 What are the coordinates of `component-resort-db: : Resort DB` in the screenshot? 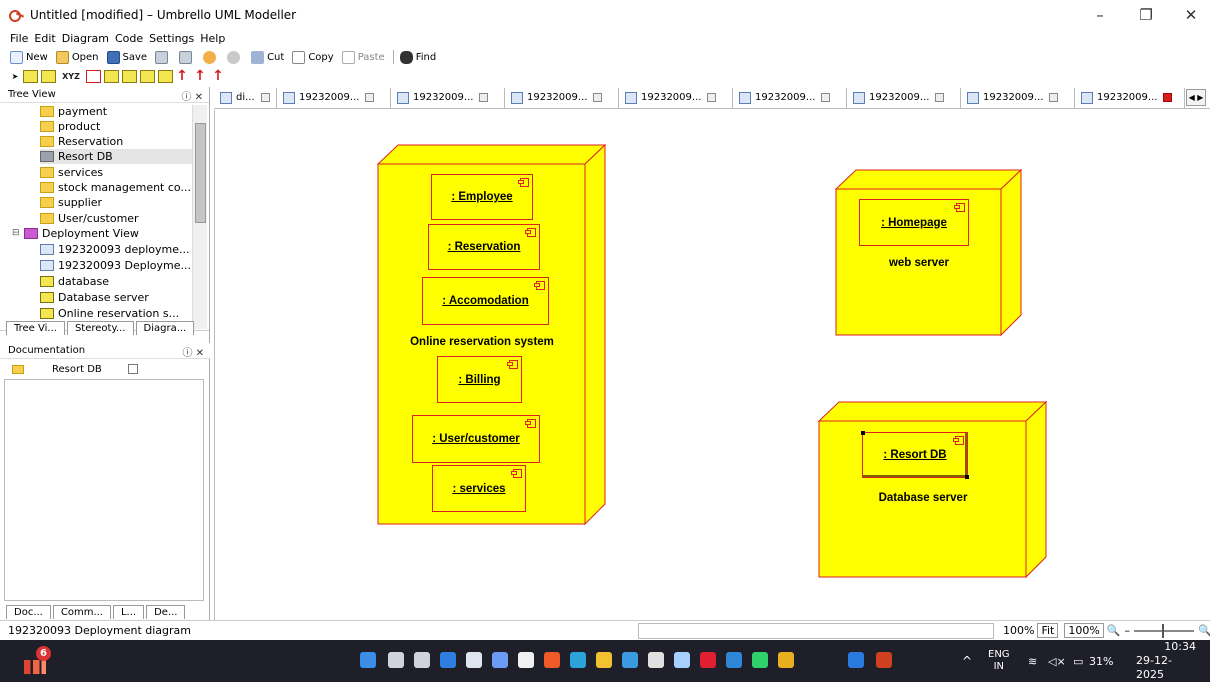 It's located at (915, 455).